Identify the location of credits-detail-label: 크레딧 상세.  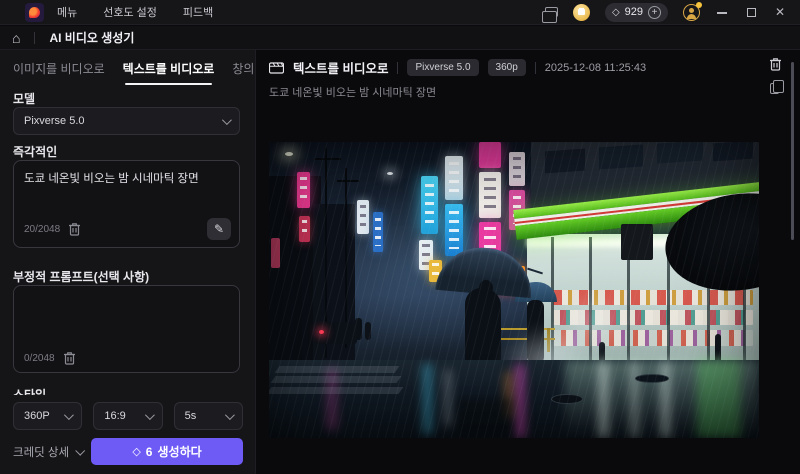
(41, 452).